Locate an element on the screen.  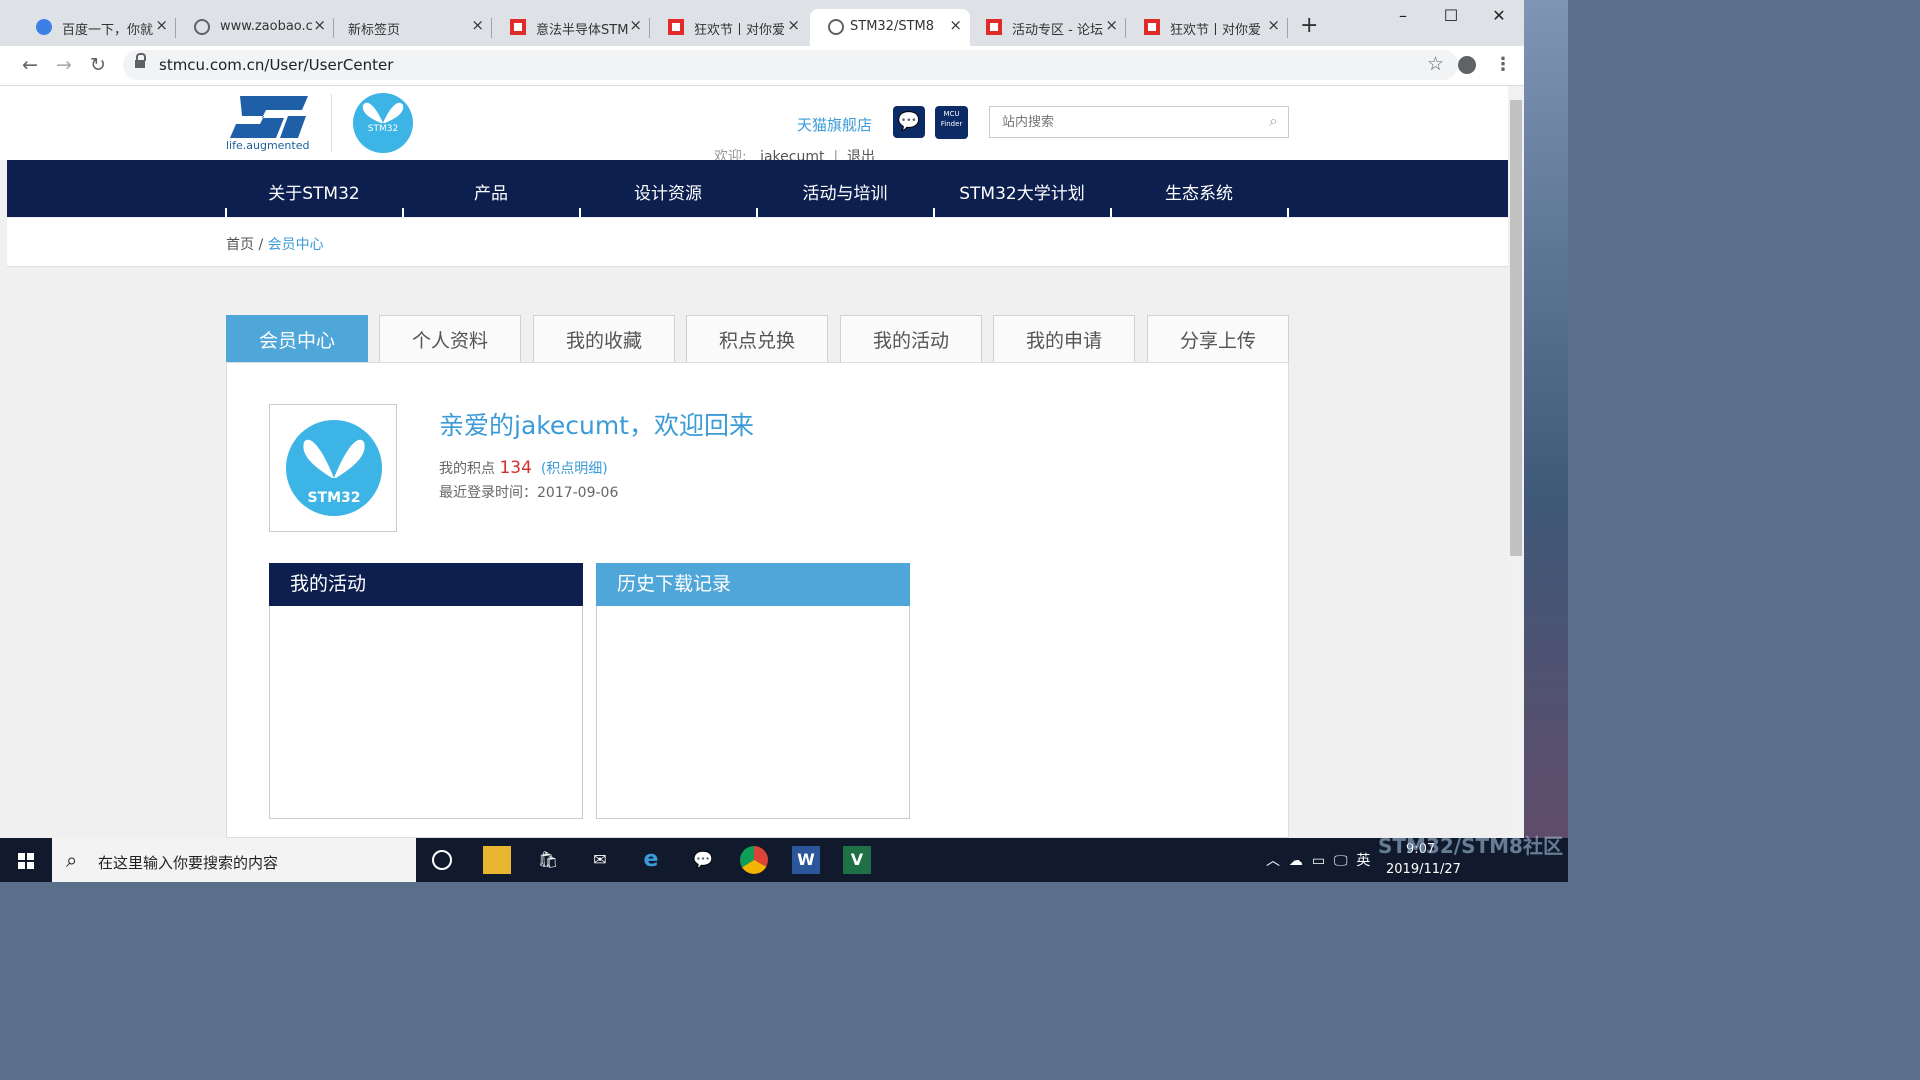
browser-tab: 活动专区 - 论坛 × is located at coordinates (1047, 27).